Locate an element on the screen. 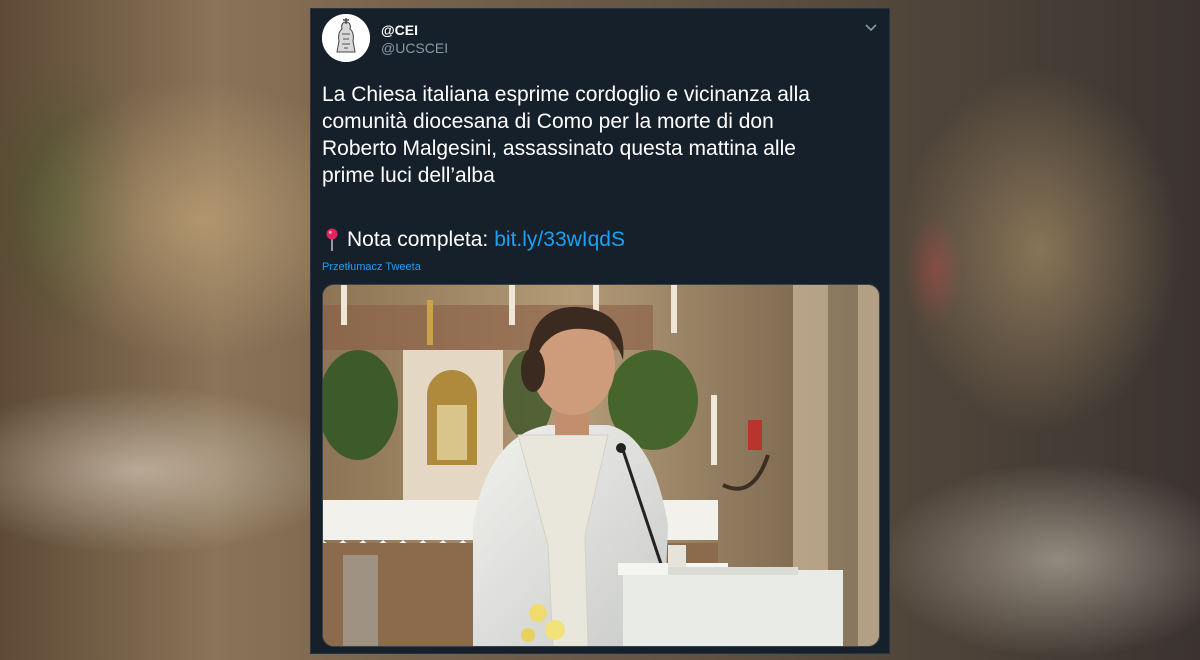 Image resolution: width=1200 pixels, height=660 pixels. user-handle: @UCSCEI is located at coordinates (414, 48).